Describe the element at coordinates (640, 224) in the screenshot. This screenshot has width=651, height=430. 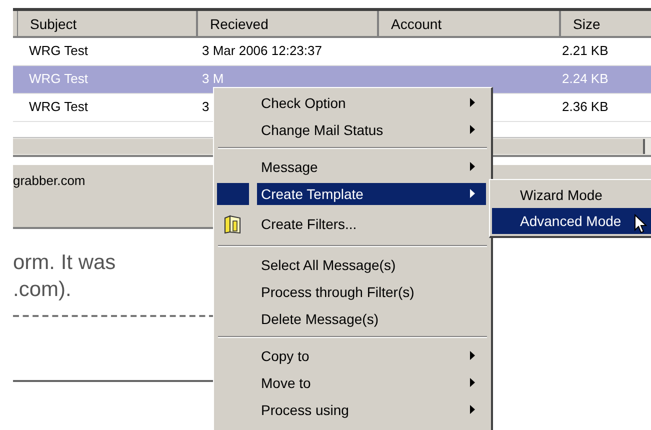
I see `mouse-pointer-icon` at that location.